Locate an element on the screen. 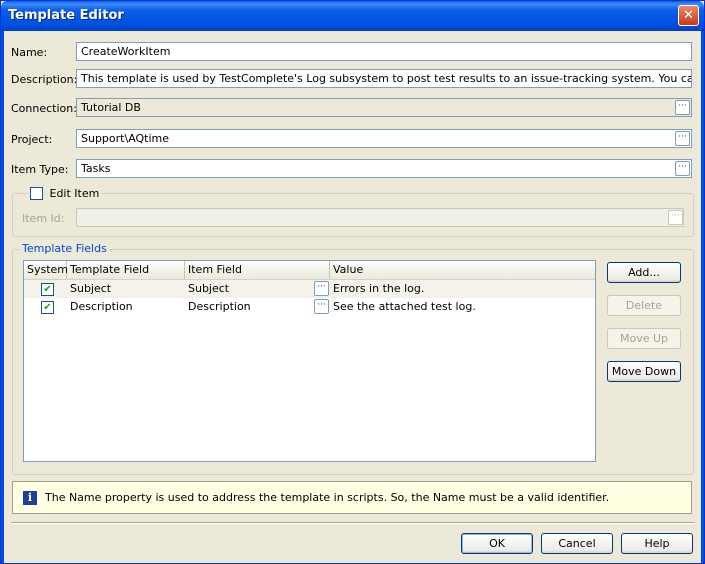  item-type-label: Item Type: is located at coordinates (40, 169).